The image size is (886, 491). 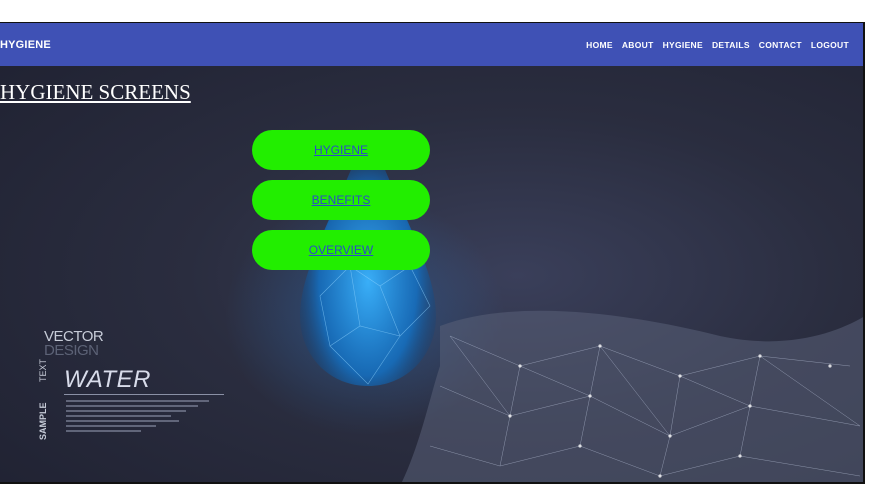 I want to click on divider-rule, so click(x=144, y=394).